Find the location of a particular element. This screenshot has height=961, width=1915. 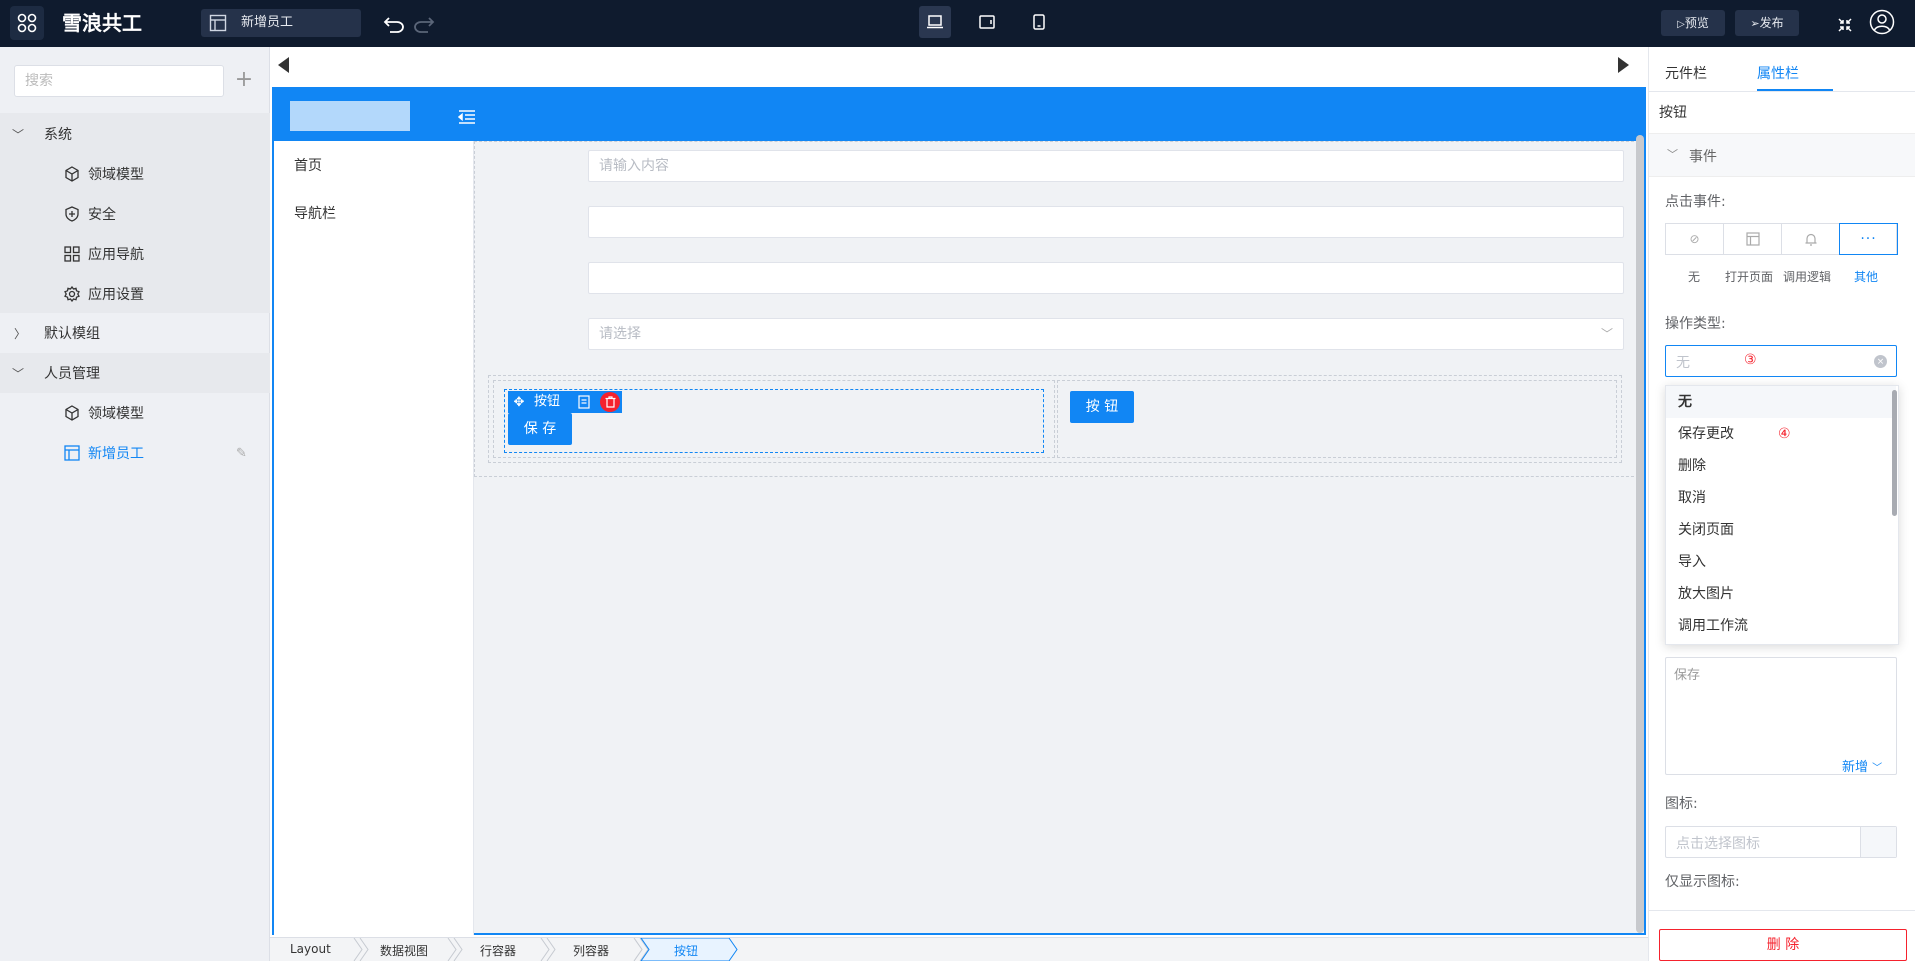

undo-icon is located at coordinates (394, 24).